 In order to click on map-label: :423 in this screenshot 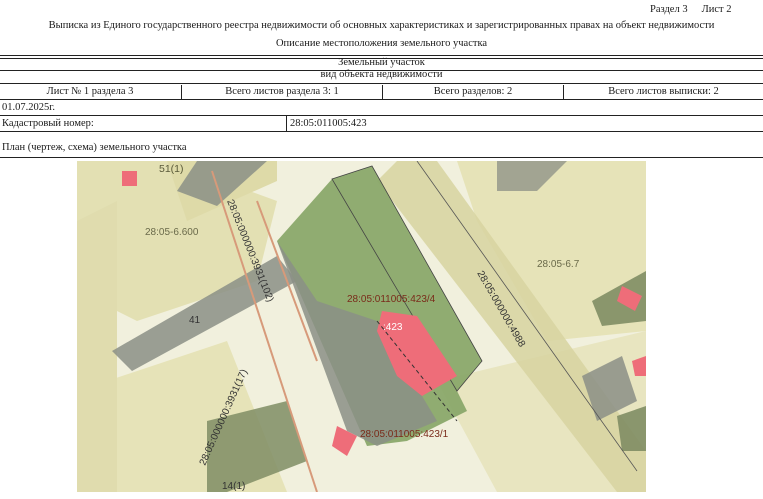, I will do `click(393, 327)`.